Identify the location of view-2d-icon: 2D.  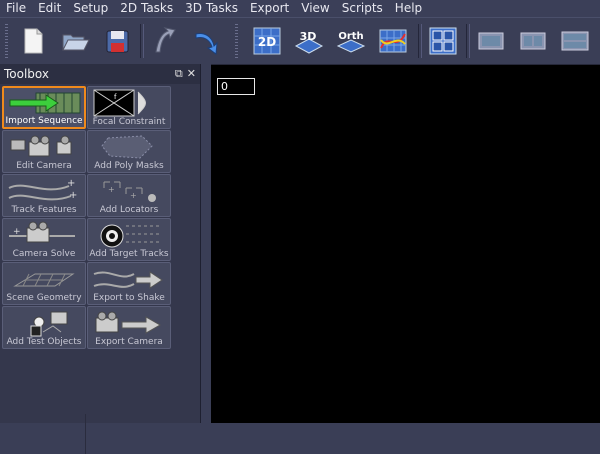
(267, 41).